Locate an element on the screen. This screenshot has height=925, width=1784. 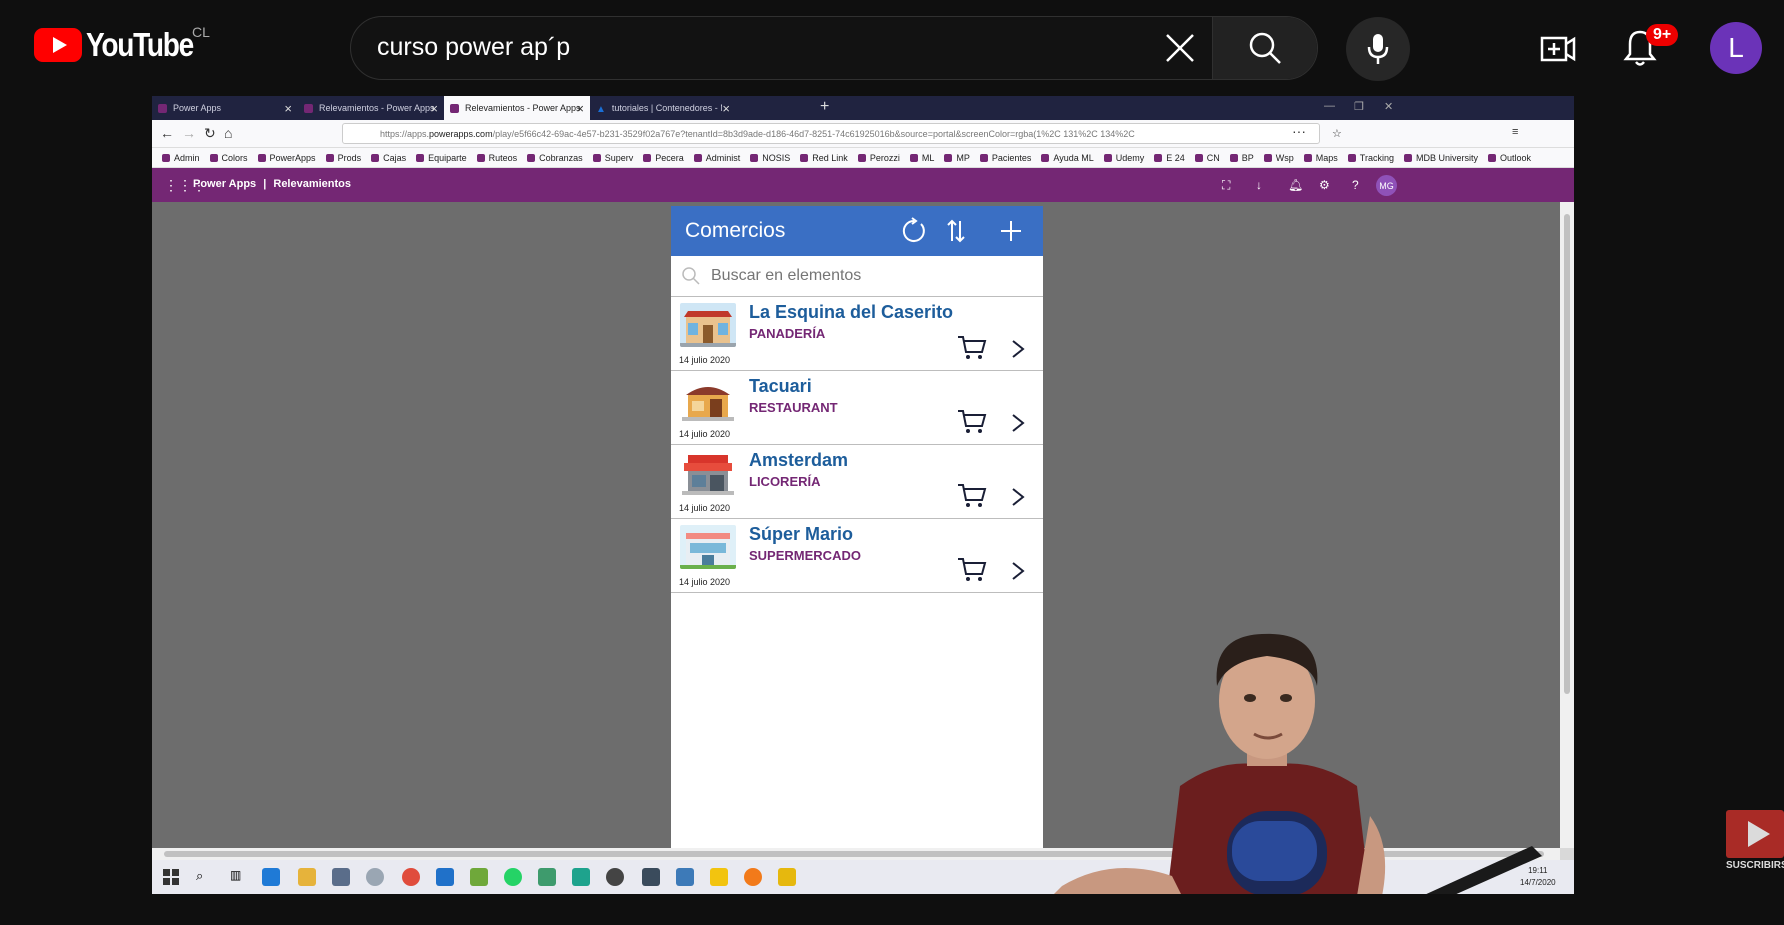
subscribe-watermark: SUSCRIBIRSE is located at coordinates (1755, 842).